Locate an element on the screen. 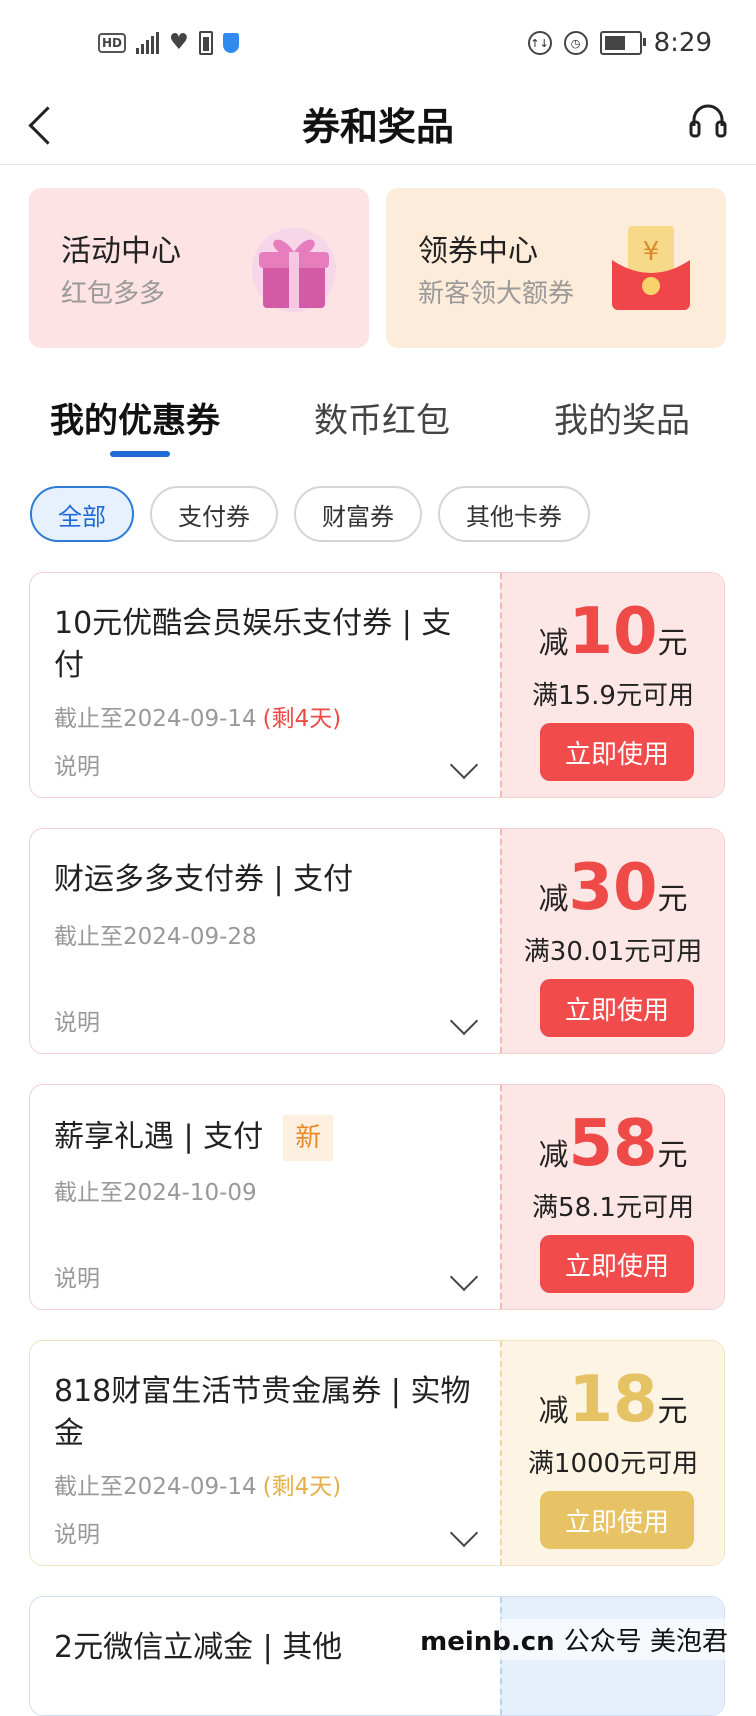  filter-payment: 支付券 is located at coordinates (214, 514).